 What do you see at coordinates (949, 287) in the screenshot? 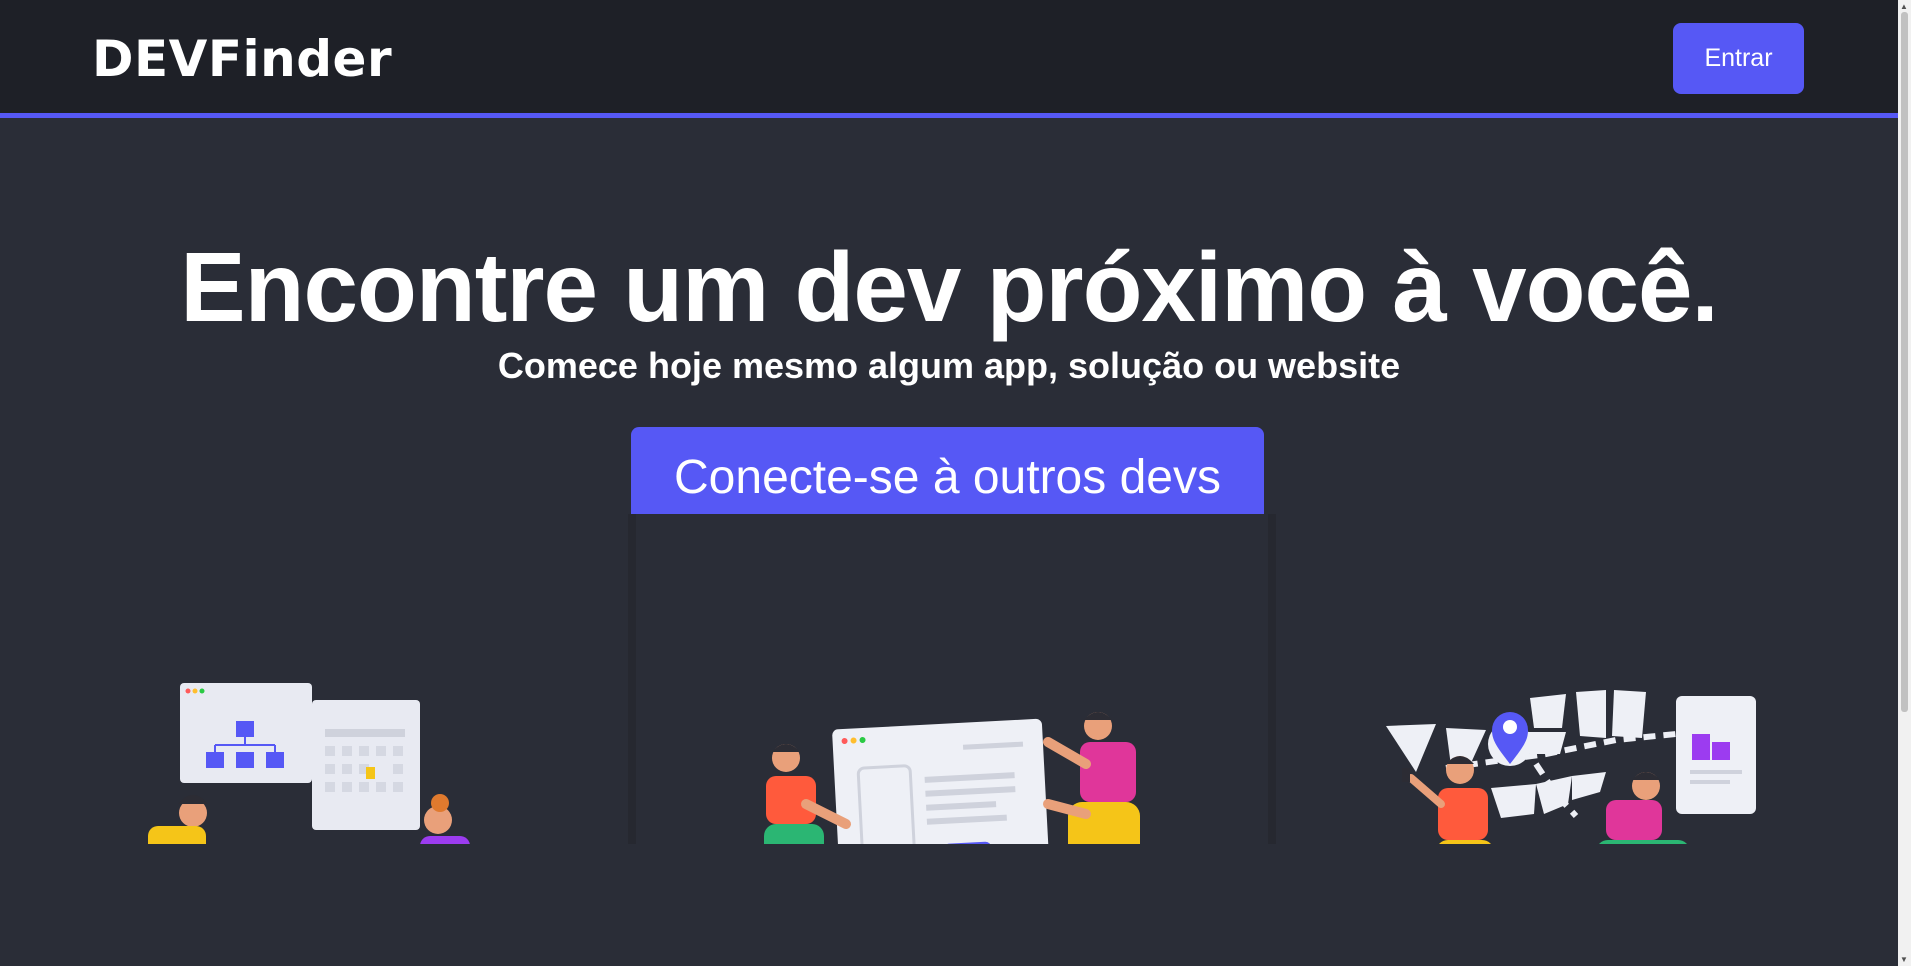
I see `hero-title: Encontre um dev próximo à você.` at bounding box center [949, 287].